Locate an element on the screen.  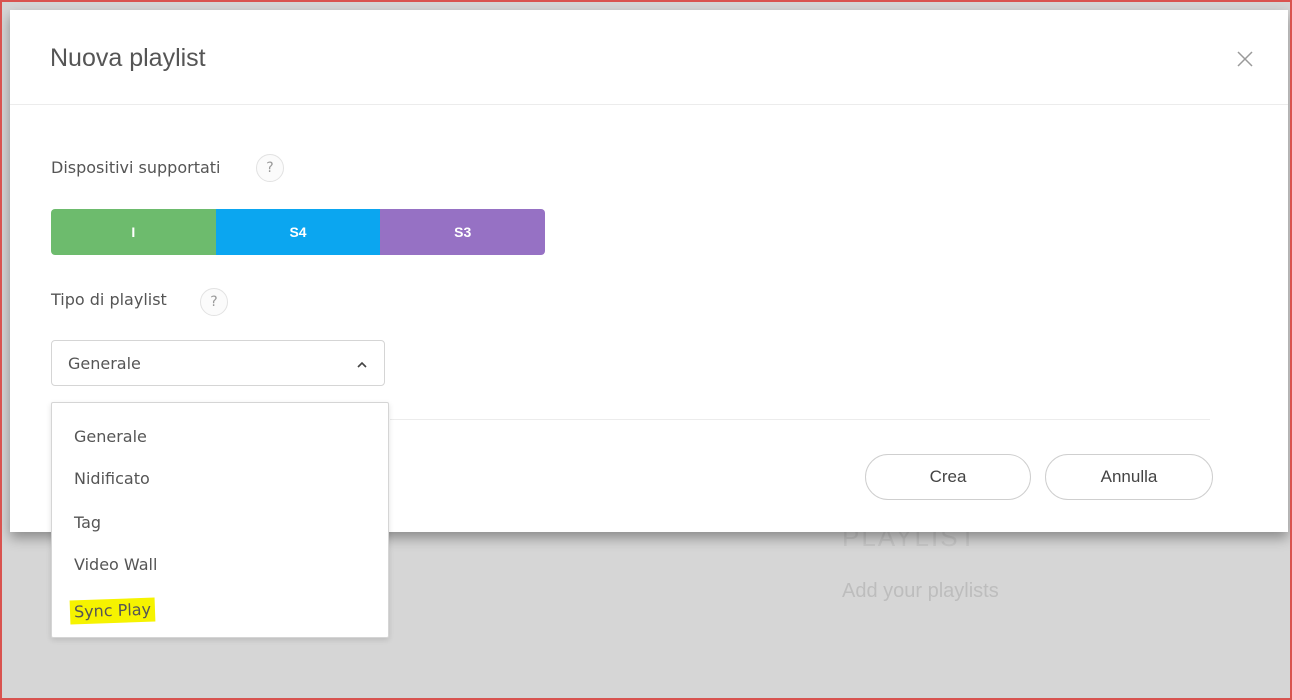
option-label: Nidificato is located at coordinates (112, 478).